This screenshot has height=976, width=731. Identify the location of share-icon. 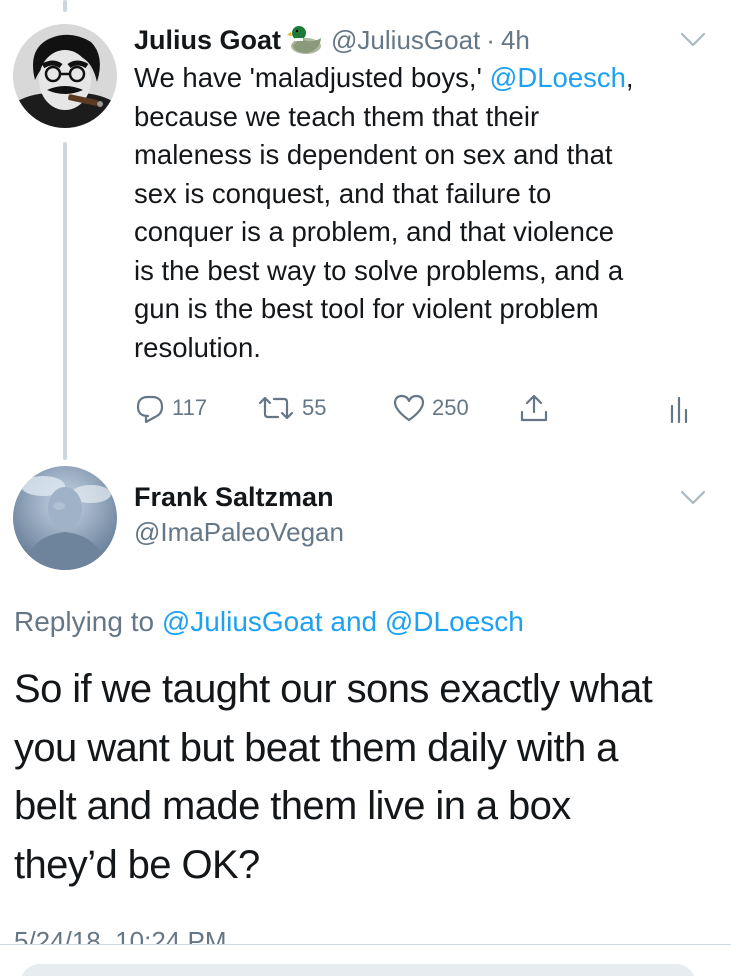
(534, 408).